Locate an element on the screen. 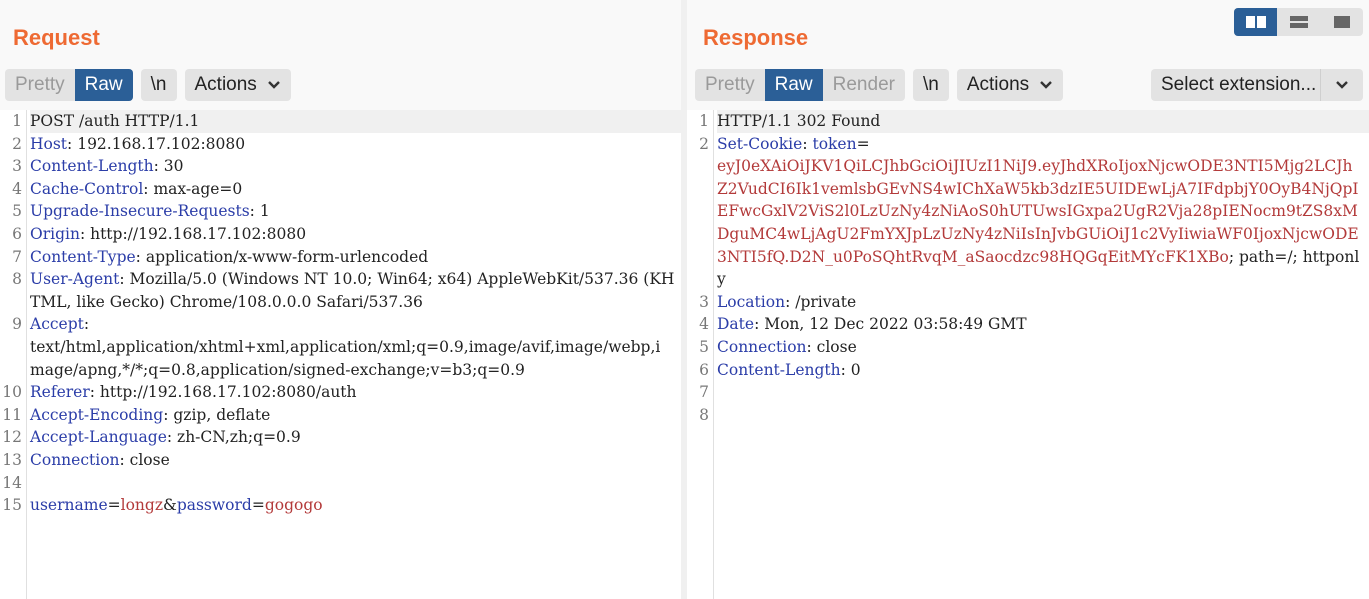  line-content: Host: 192.168.17.102:8080 is located at coordinates (355, 144).